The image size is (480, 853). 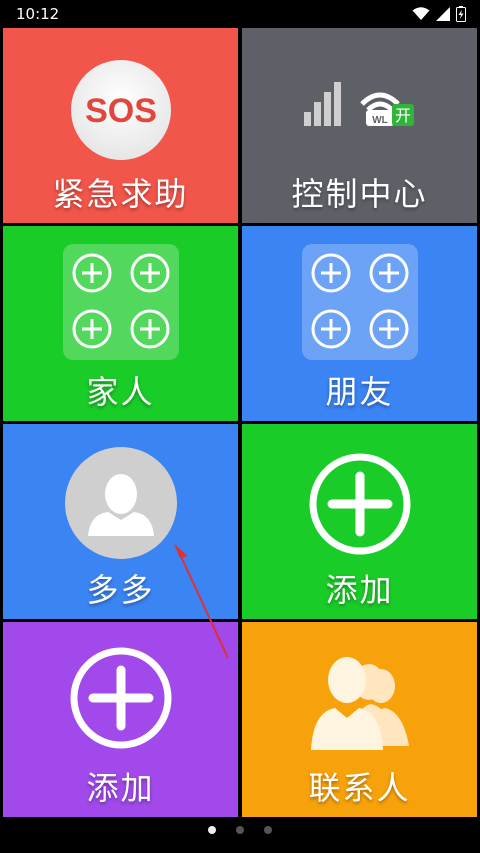 What do you see at coordinates (359, 392) in the screenshot?
I see `tile-label: 朋友` at bounding box center [359, 392].